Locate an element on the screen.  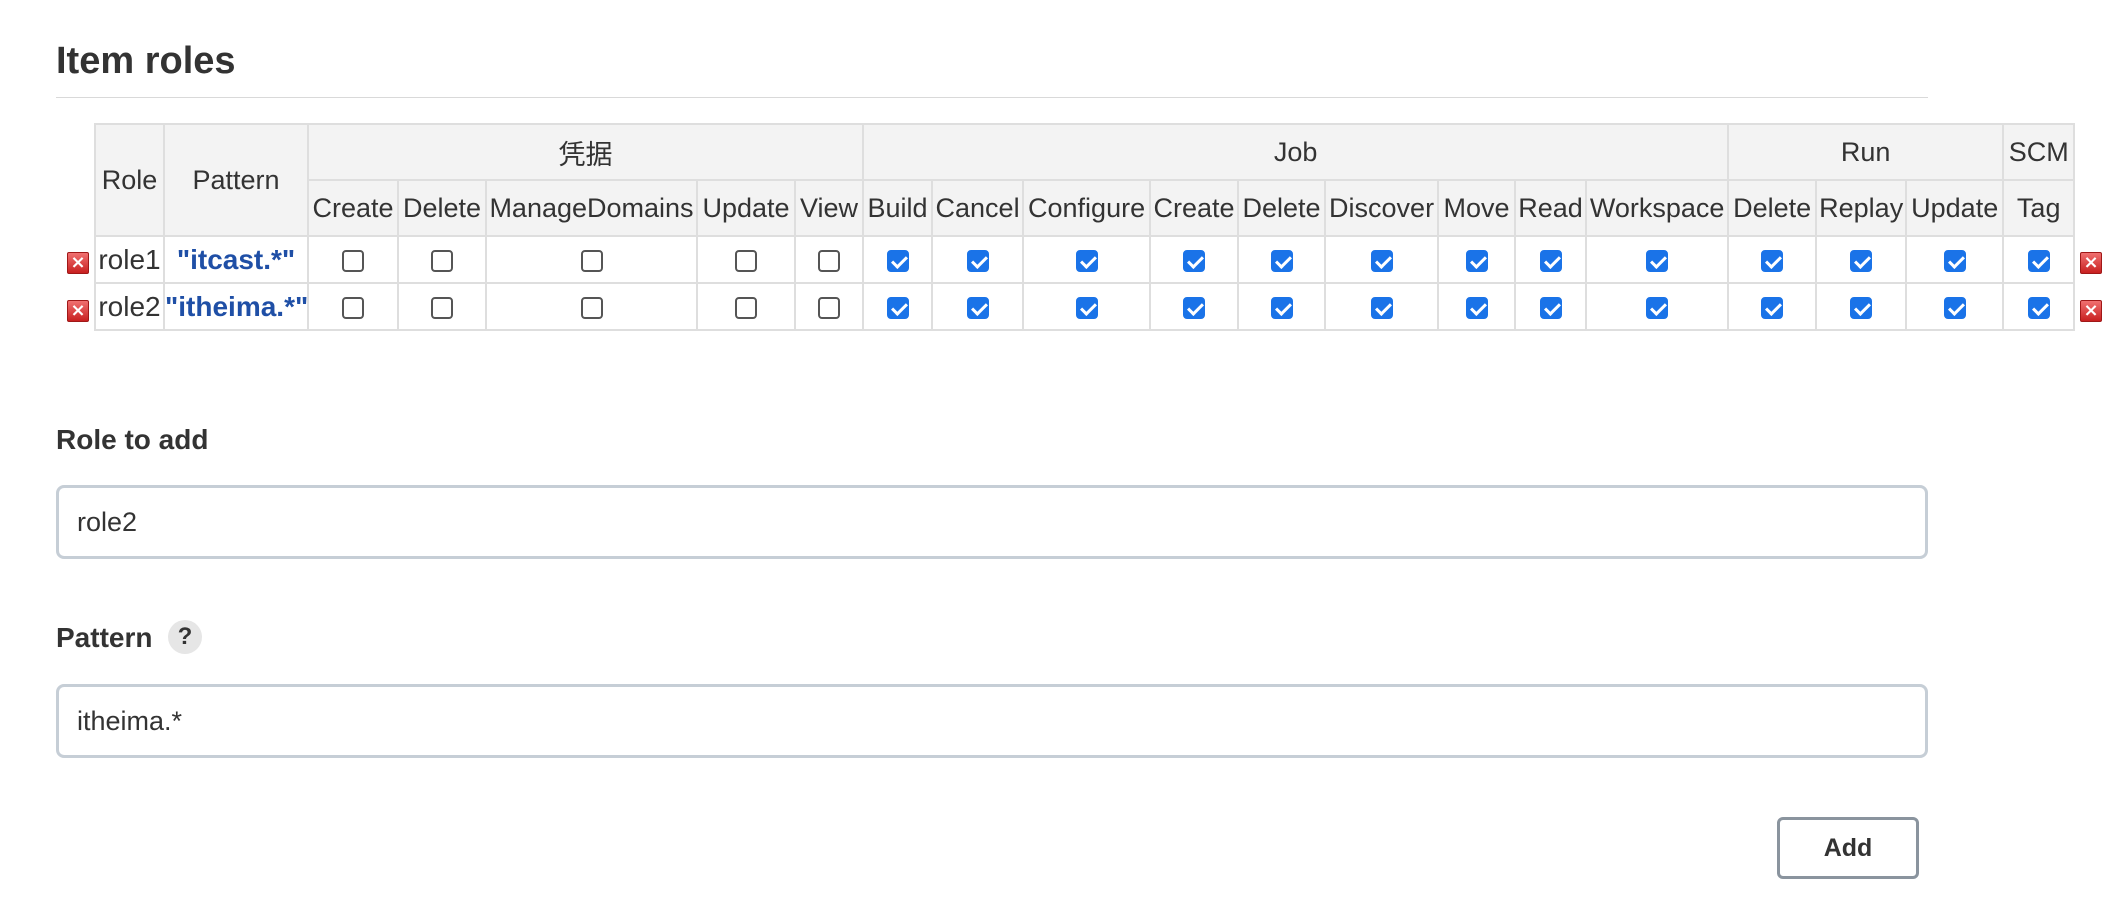
permission-header-scm-tag: Tag is located at coordinates (2039, 208).